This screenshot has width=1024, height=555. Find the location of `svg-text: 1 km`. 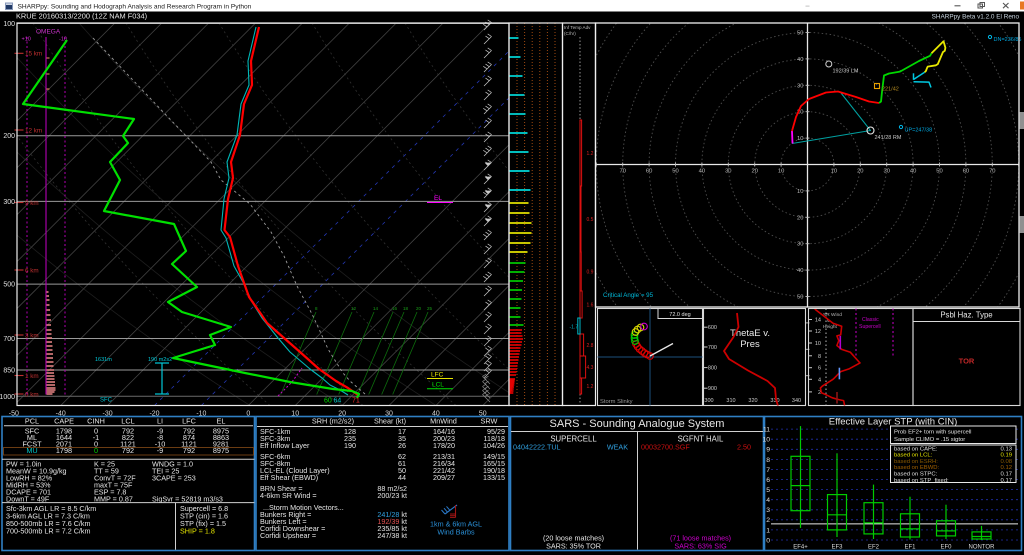

svg-text: 1 km is located at coordinates (32, 376).